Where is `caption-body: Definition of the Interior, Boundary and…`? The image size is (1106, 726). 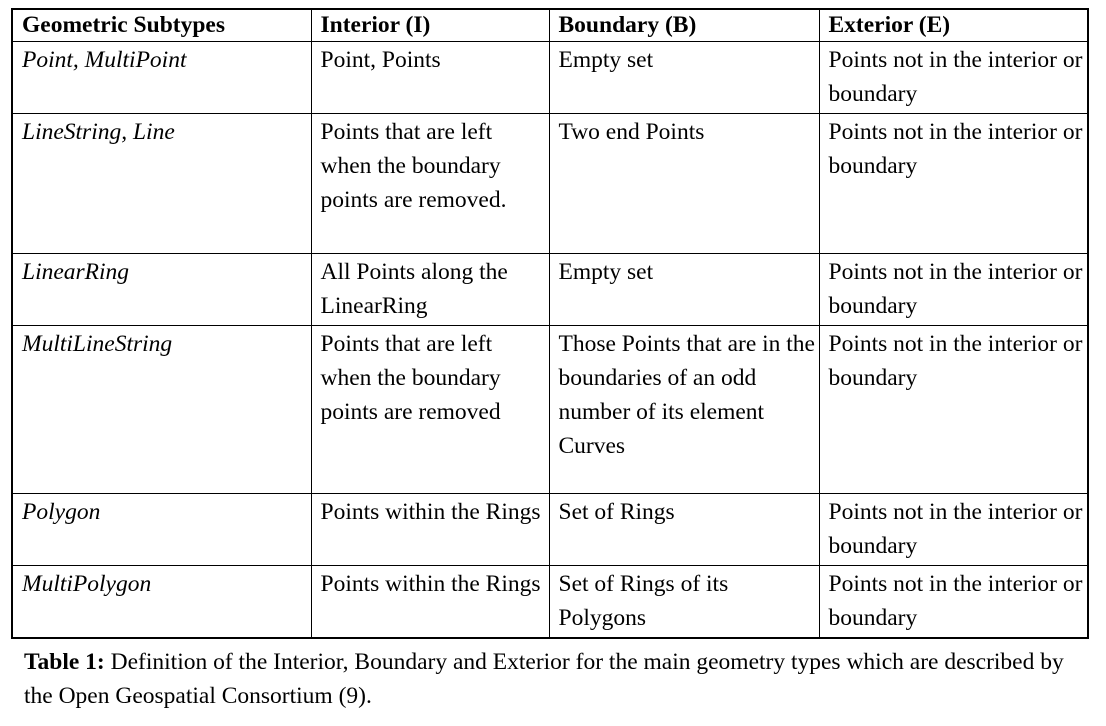 caption-body: Definition of the Interior, Boundary and… is located at coordinates (544, 679).